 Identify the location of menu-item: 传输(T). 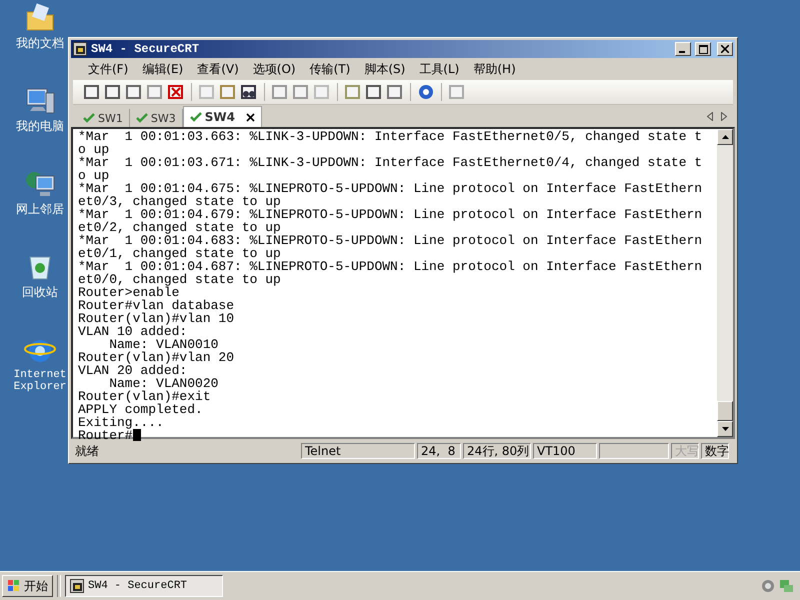
(330, 69).